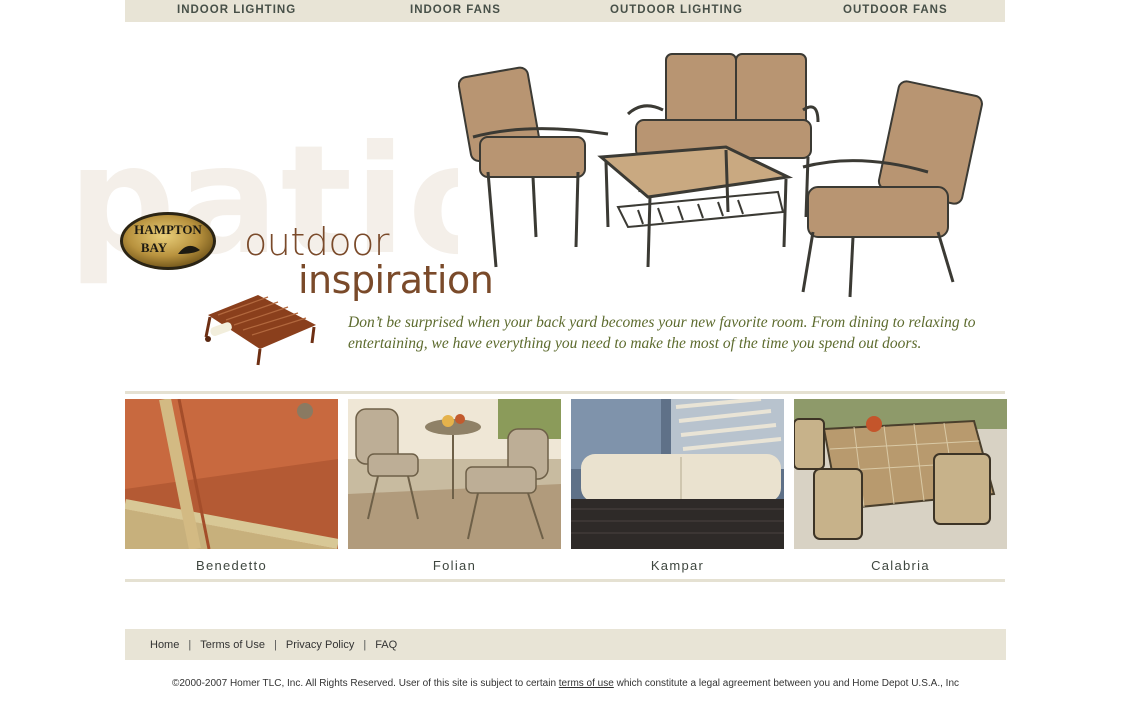  Describe the element at coordinates (168, 229) in the screenshot. I see `svg-text: HAMPTON` at that location.